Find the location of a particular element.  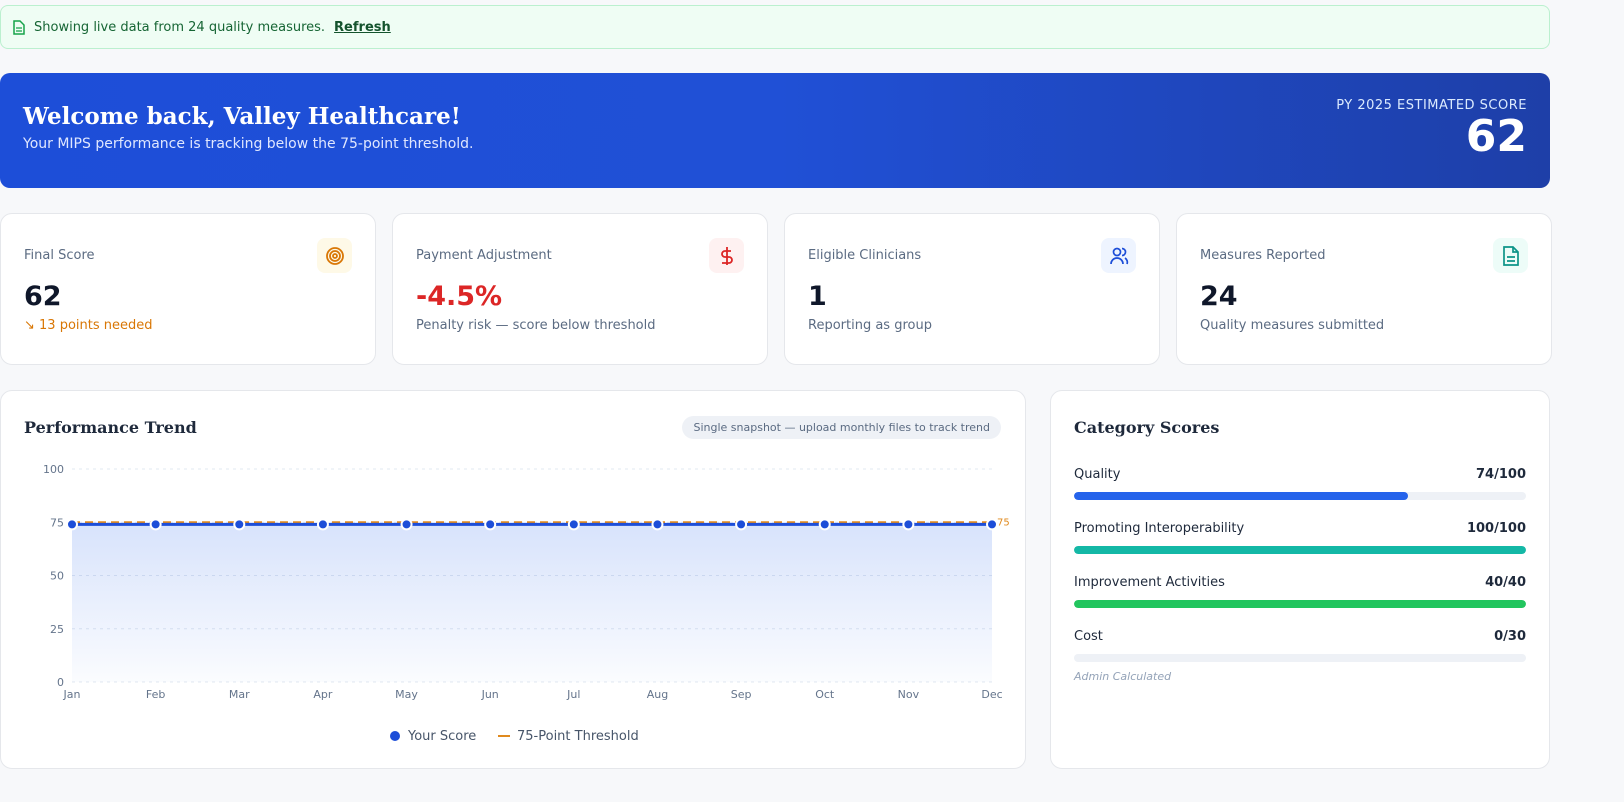

category-score-cost: Cost 0/30 Admin Calculated is located at coordinates (1300, 656).